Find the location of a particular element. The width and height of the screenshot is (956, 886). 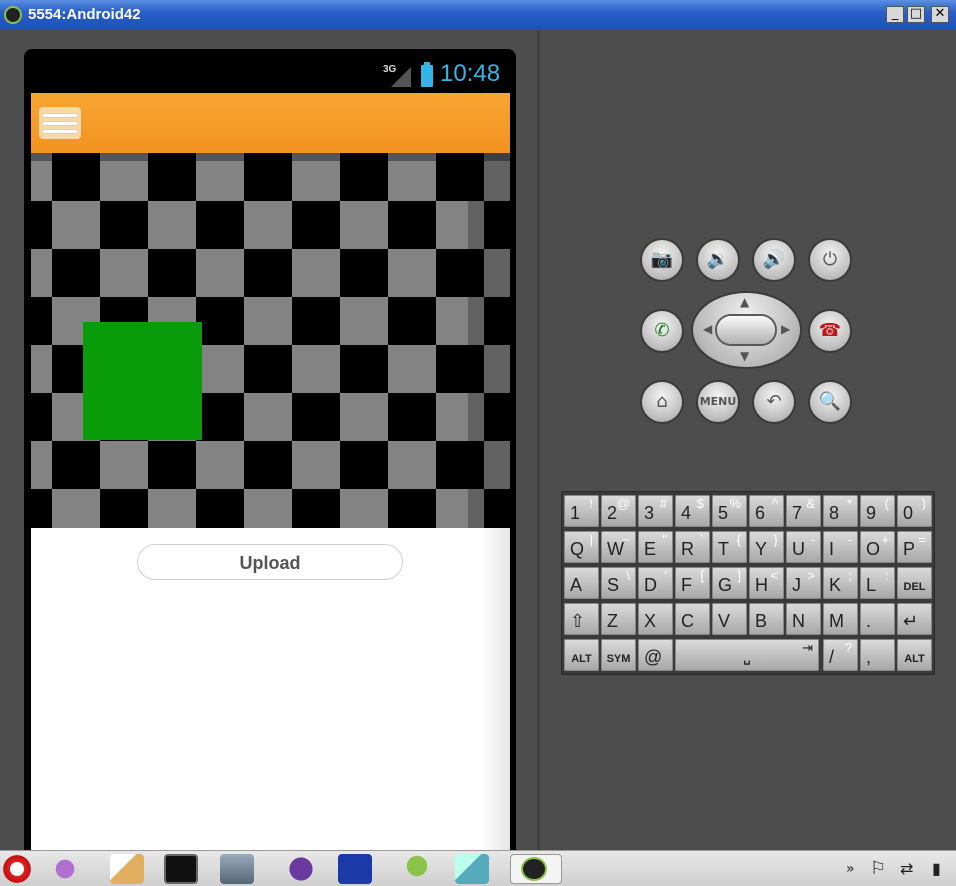

key-1: 1! is located at coordinates (581, 511).